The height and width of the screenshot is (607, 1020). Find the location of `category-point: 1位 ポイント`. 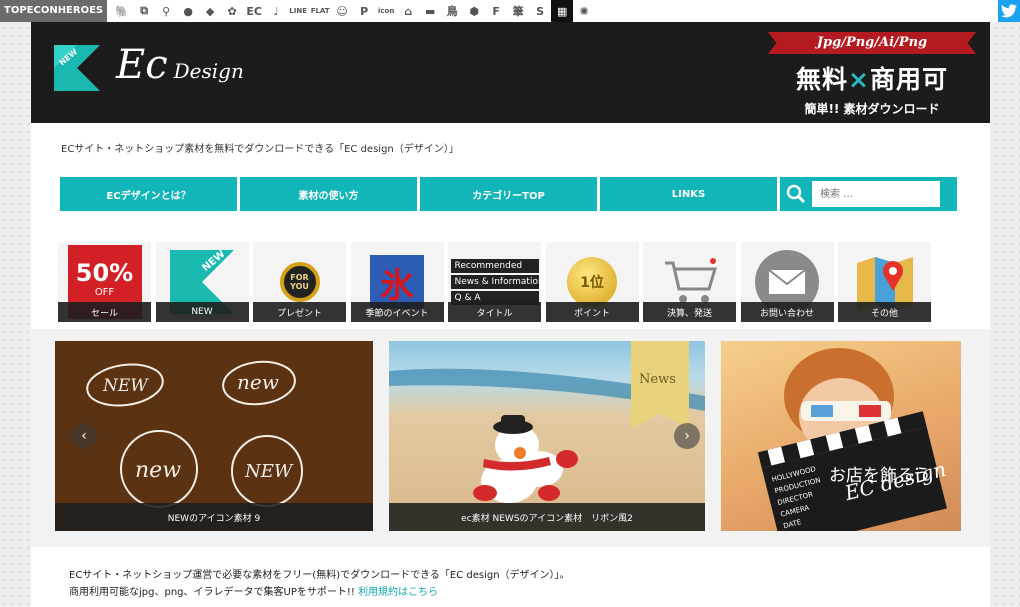

category-point: 1位 ポイント is located at coordinates (592, 282).